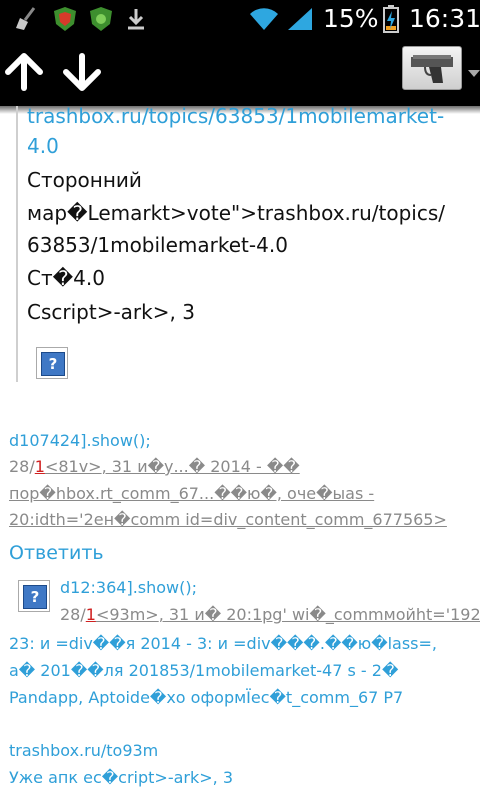 Image resolution: width=480 pixels, height=800 pixels. I want to click on clock: 16:31, so click(444, 18).